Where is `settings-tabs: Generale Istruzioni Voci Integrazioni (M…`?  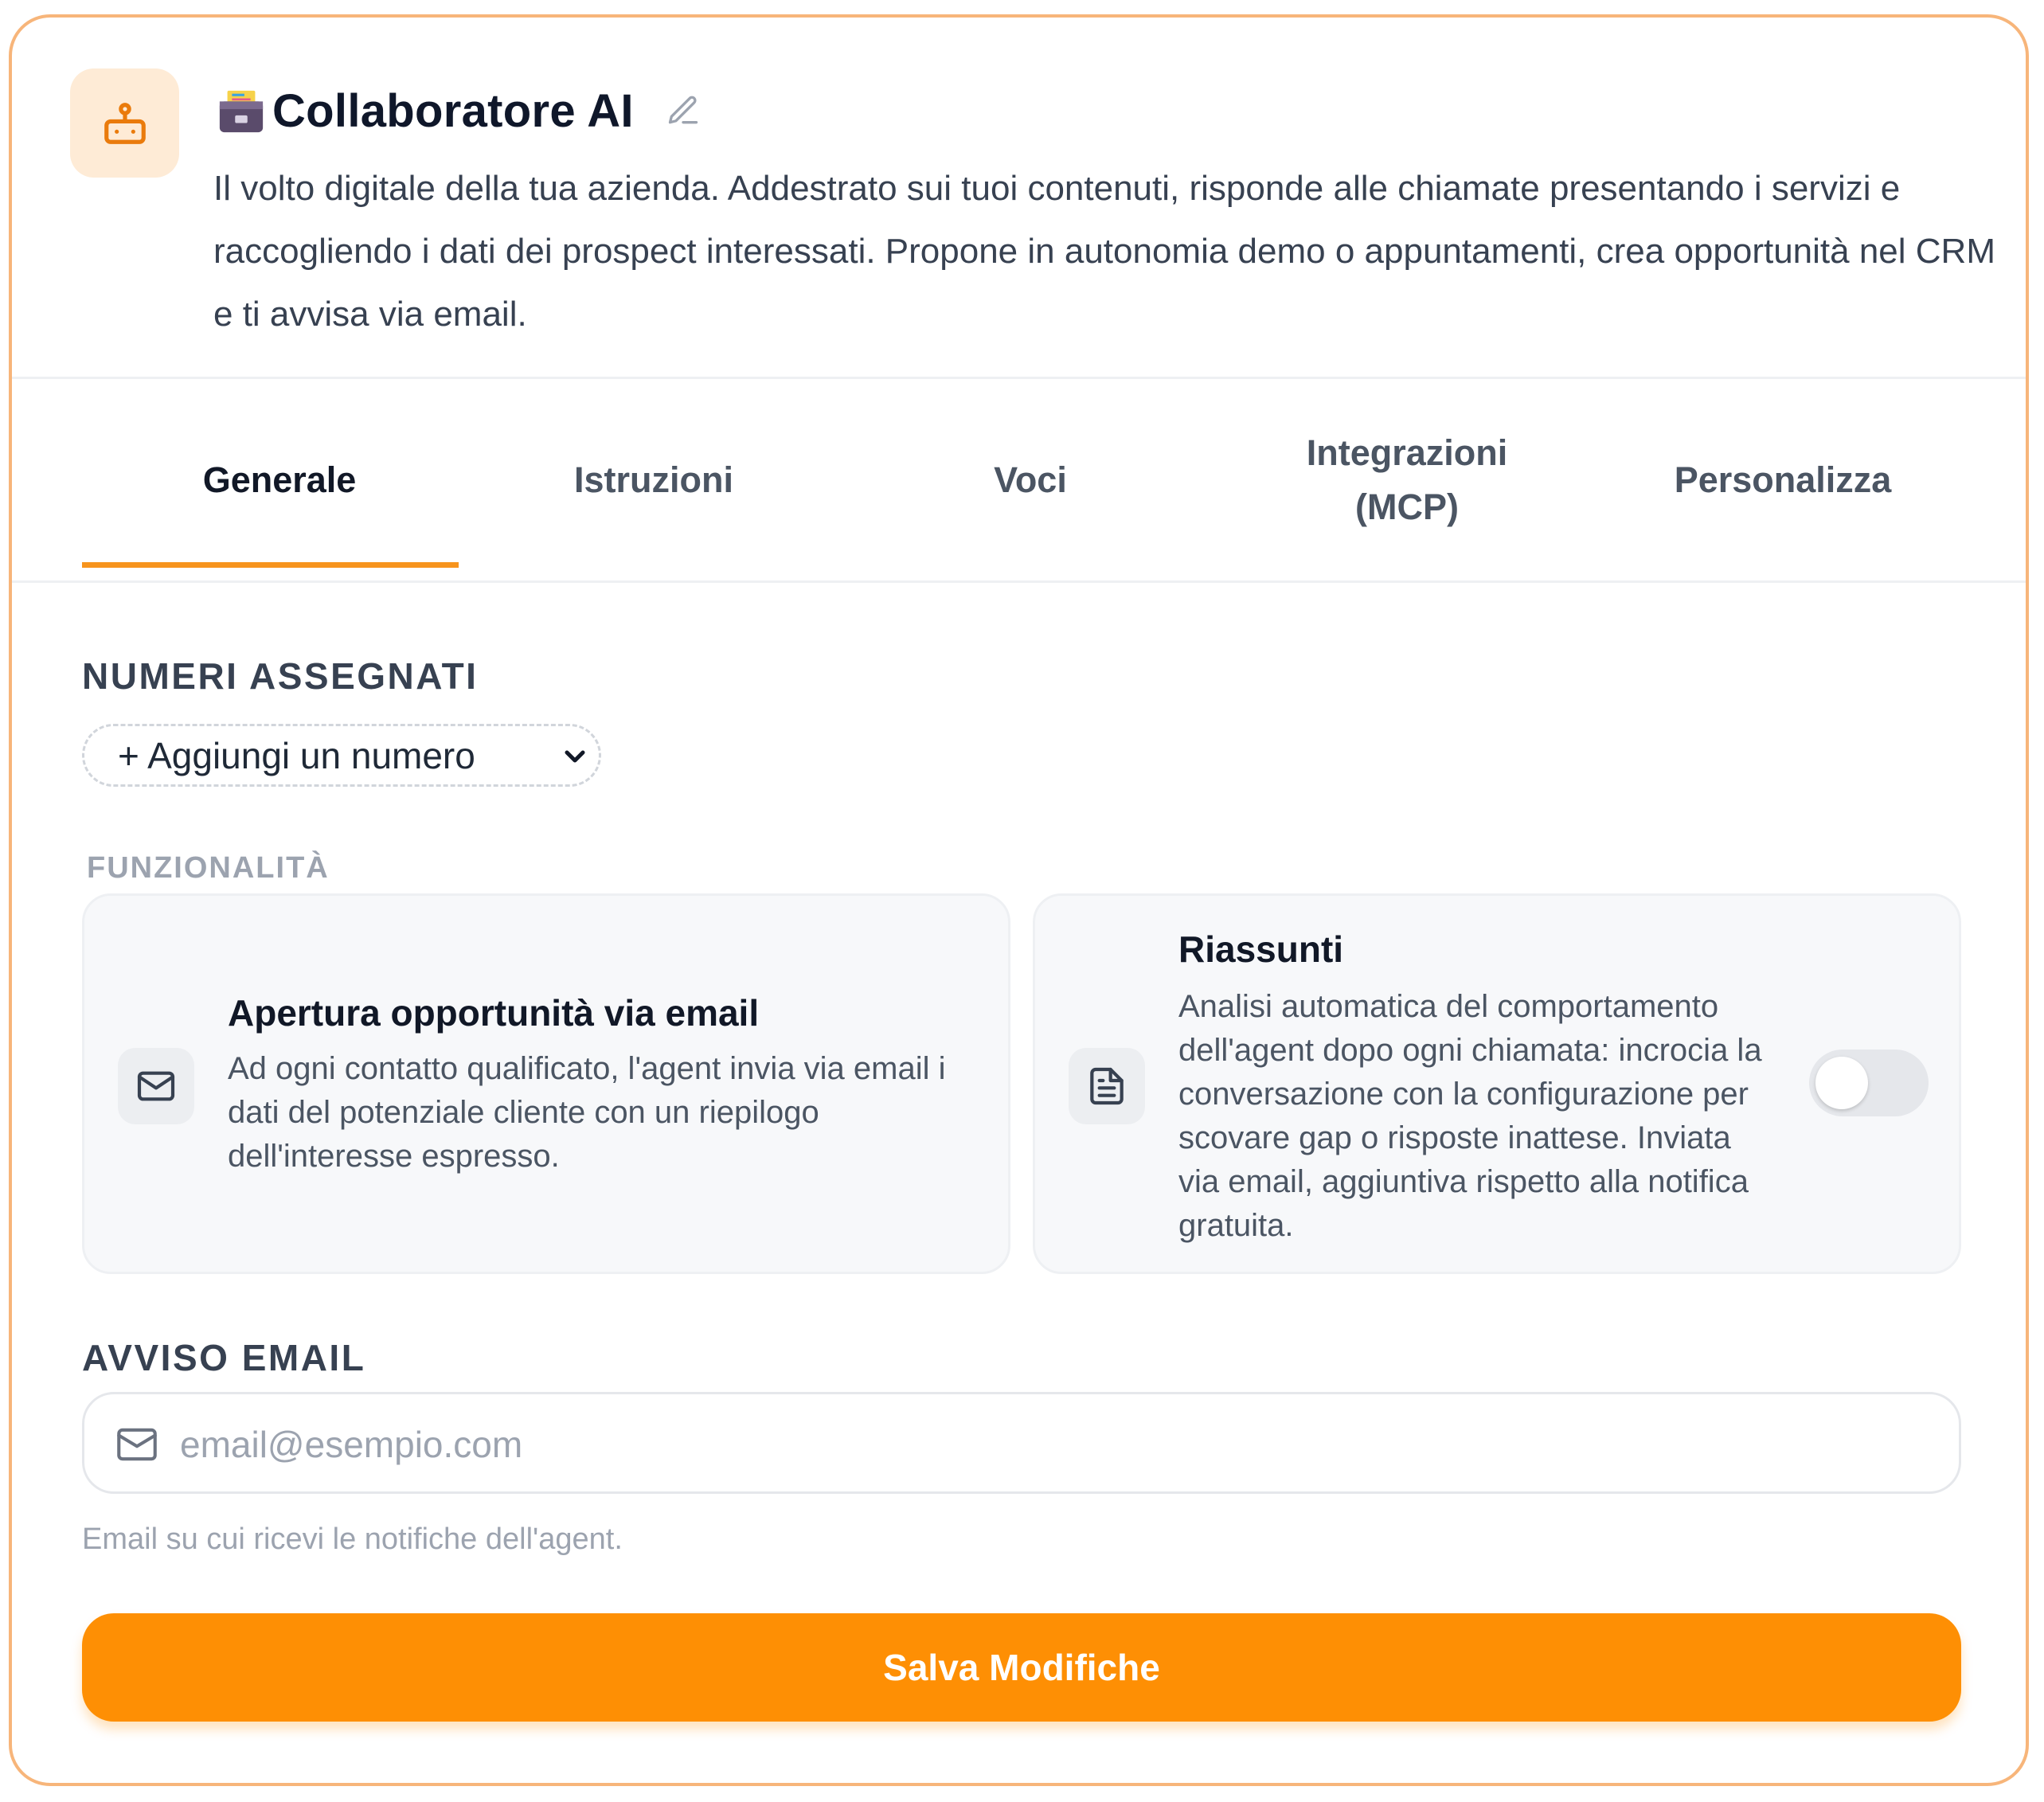 settings-tabs: Generale Istruzioni Voci Integrazioni (M… is located at coordinates (1019, 481).